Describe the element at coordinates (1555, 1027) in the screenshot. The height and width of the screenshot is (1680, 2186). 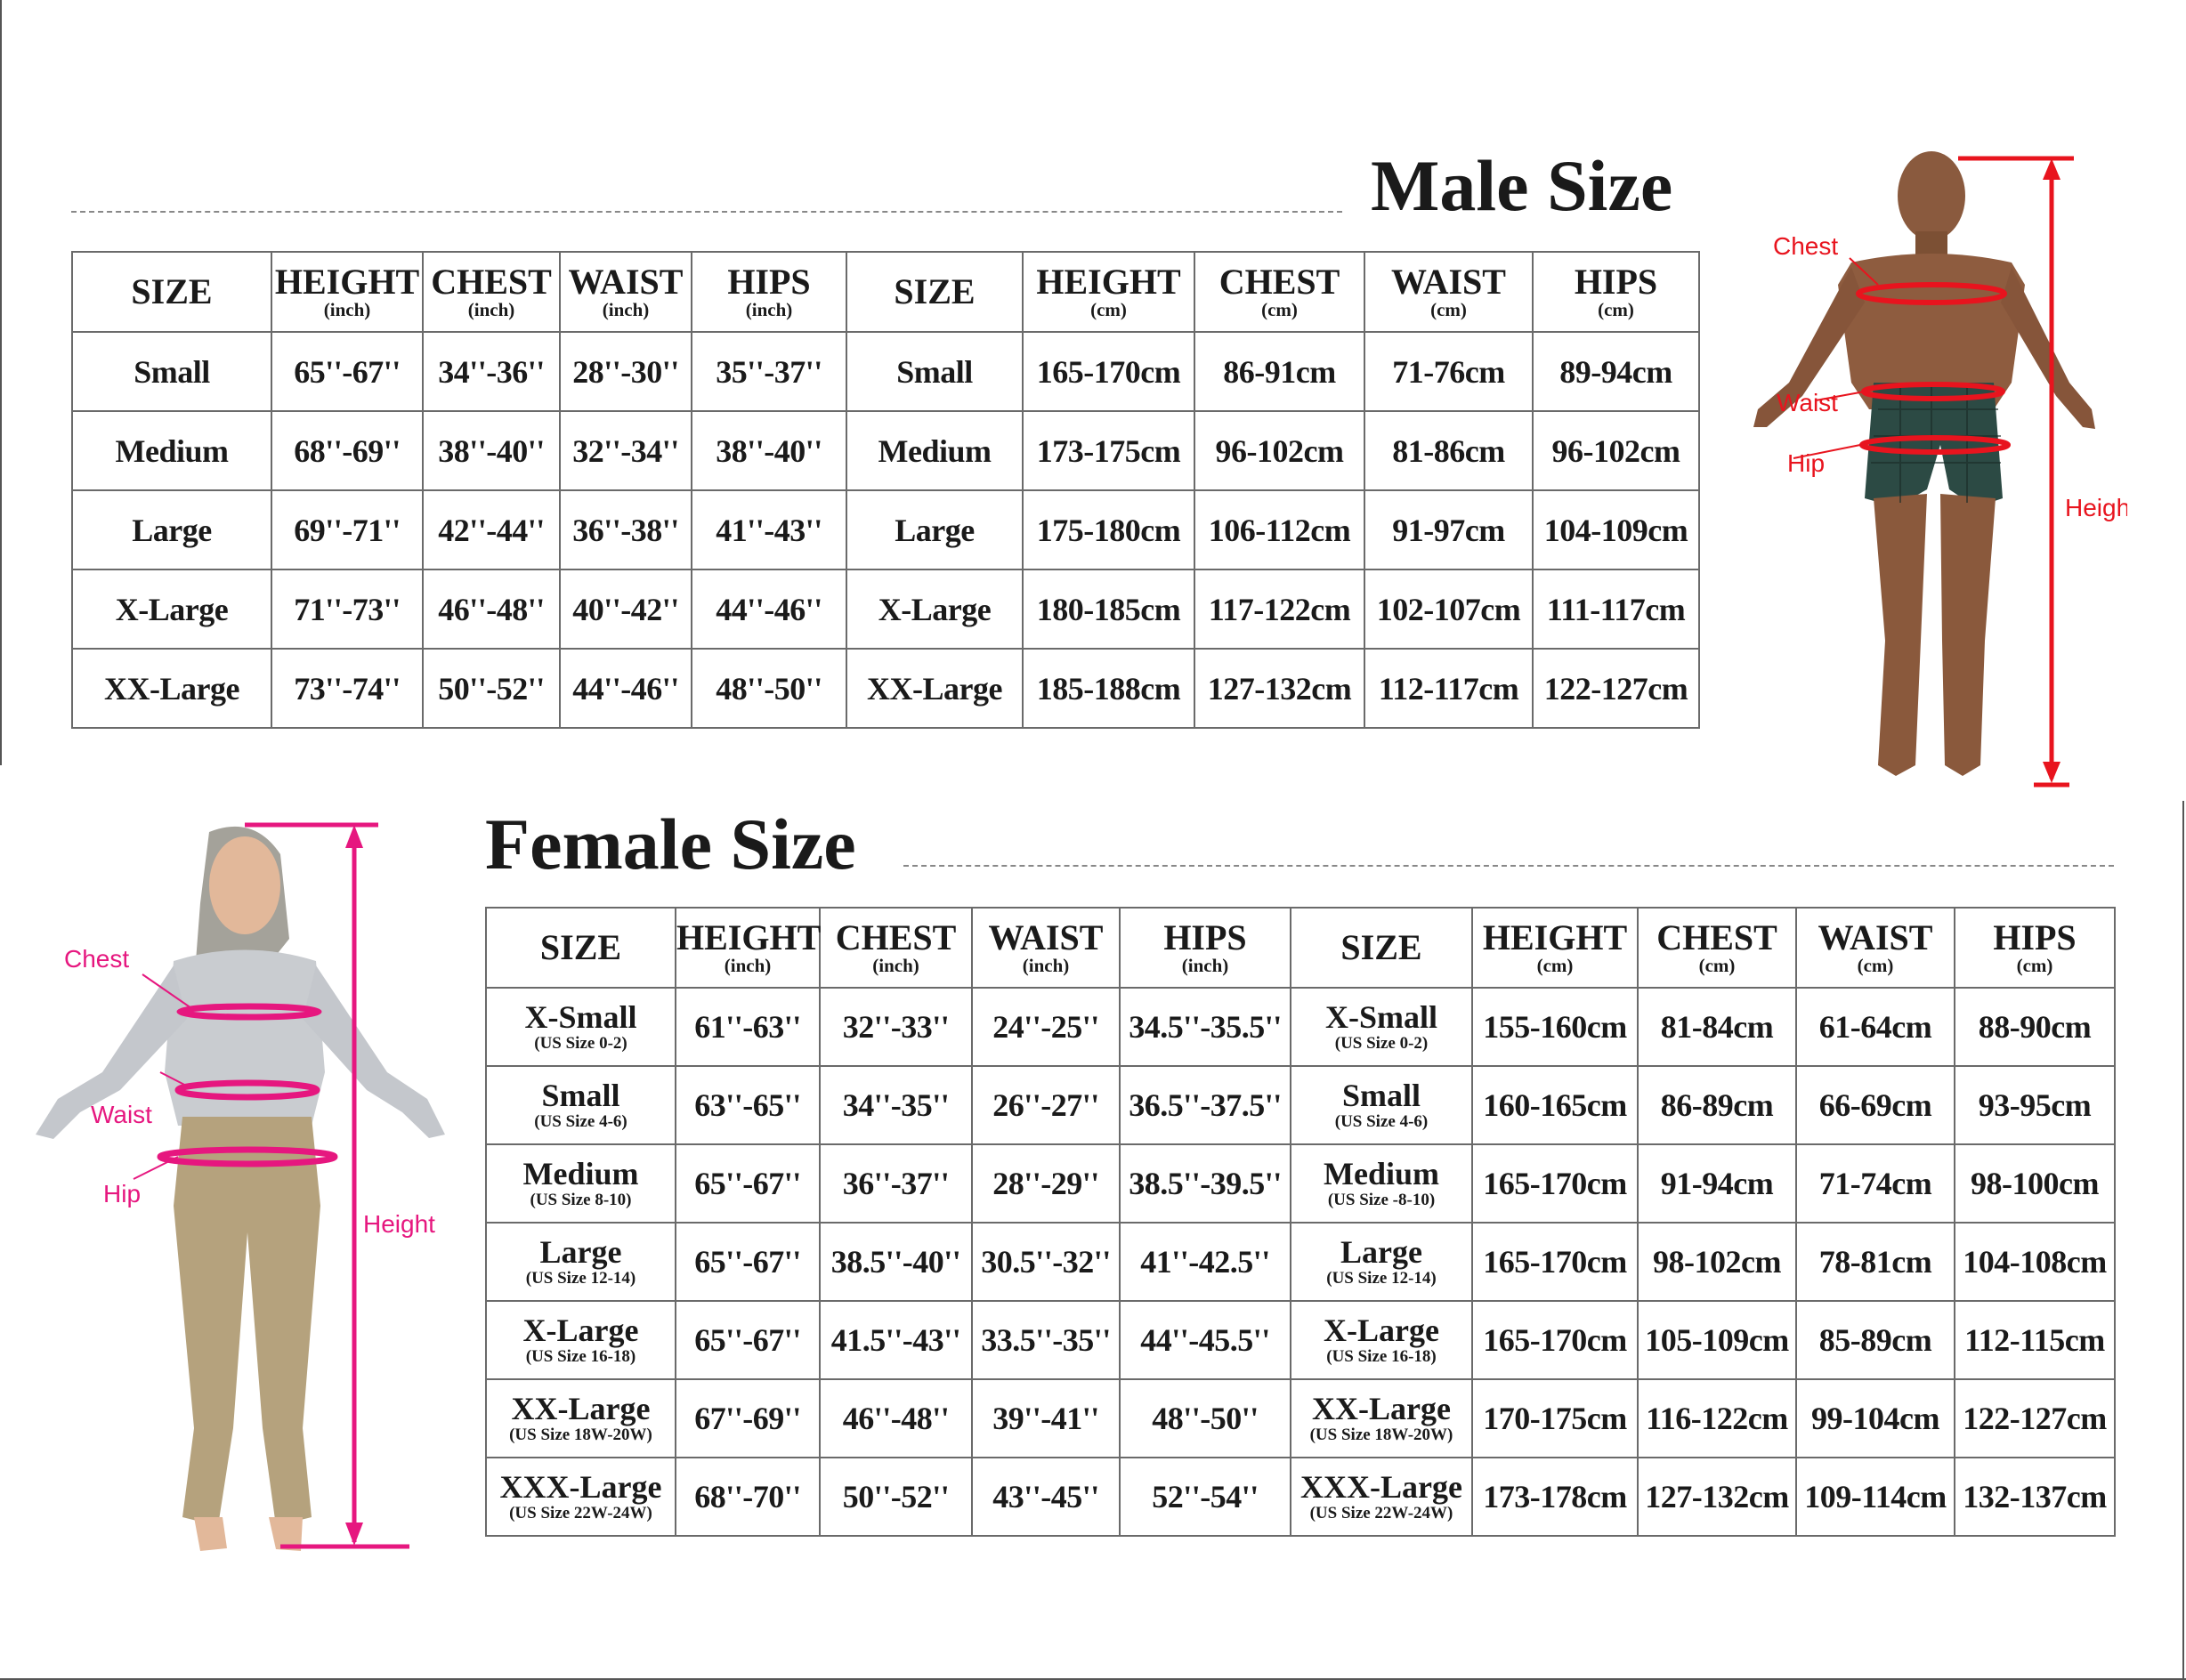
I see `female-cell-height-cm: 155-160cm` at that location.